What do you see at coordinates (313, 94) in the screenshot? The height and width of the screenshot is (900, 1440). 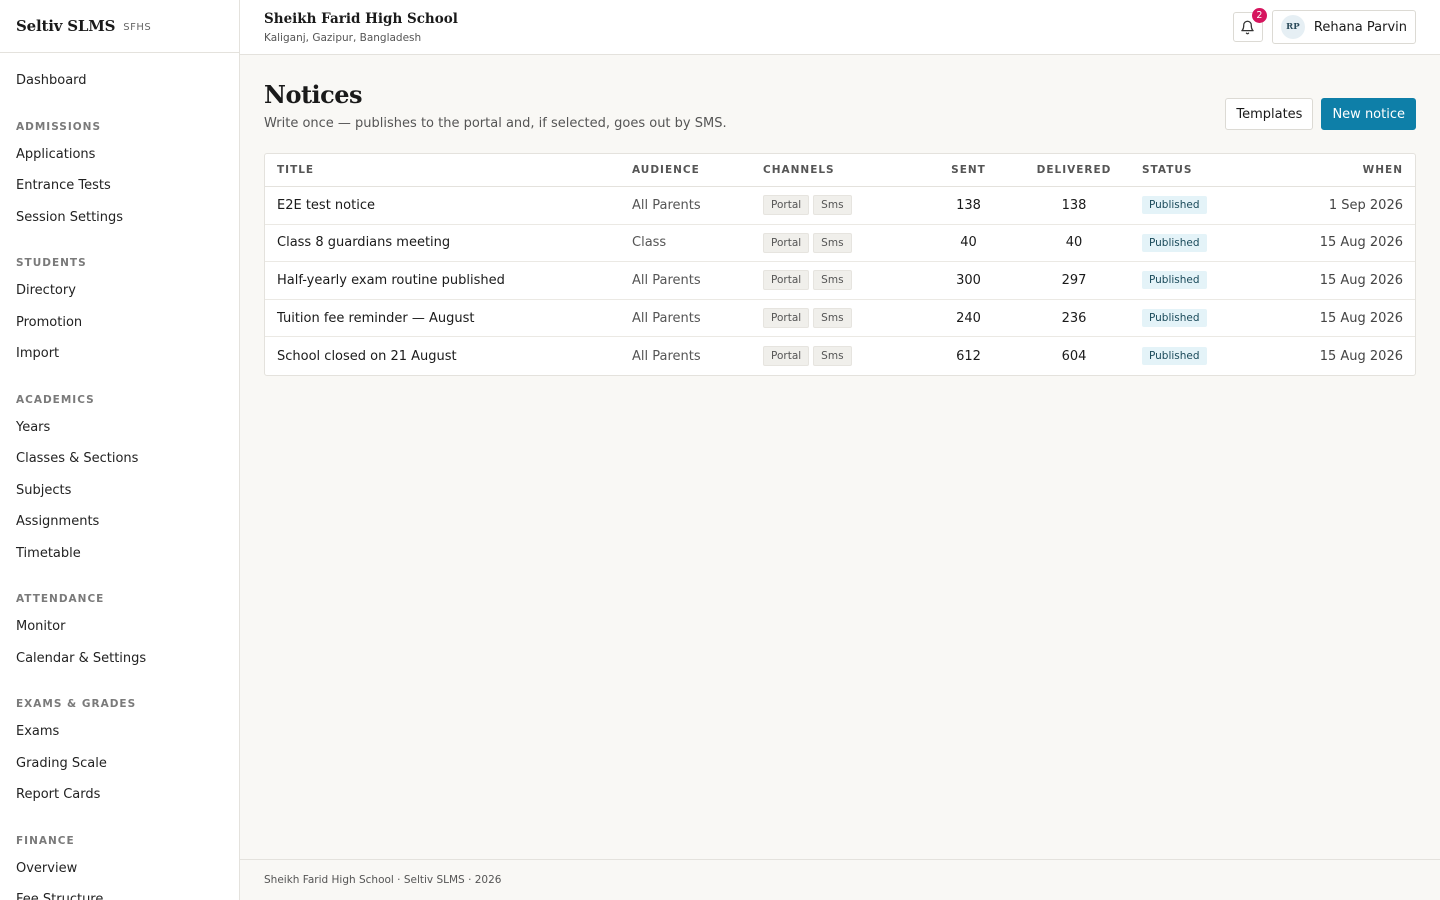 I see `page-title: Notices` at bounding box center [313, 94].